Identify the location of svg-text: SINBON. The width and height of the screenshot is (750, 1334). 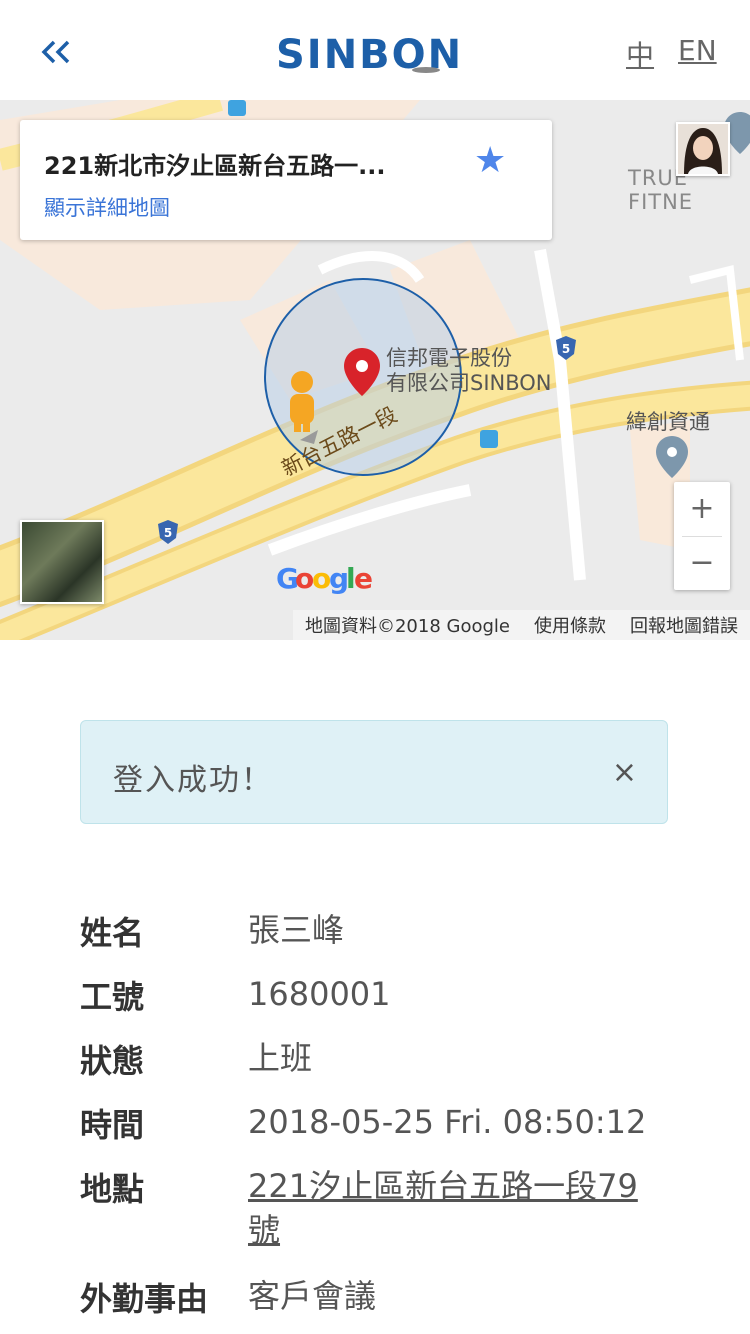
(369, 53).